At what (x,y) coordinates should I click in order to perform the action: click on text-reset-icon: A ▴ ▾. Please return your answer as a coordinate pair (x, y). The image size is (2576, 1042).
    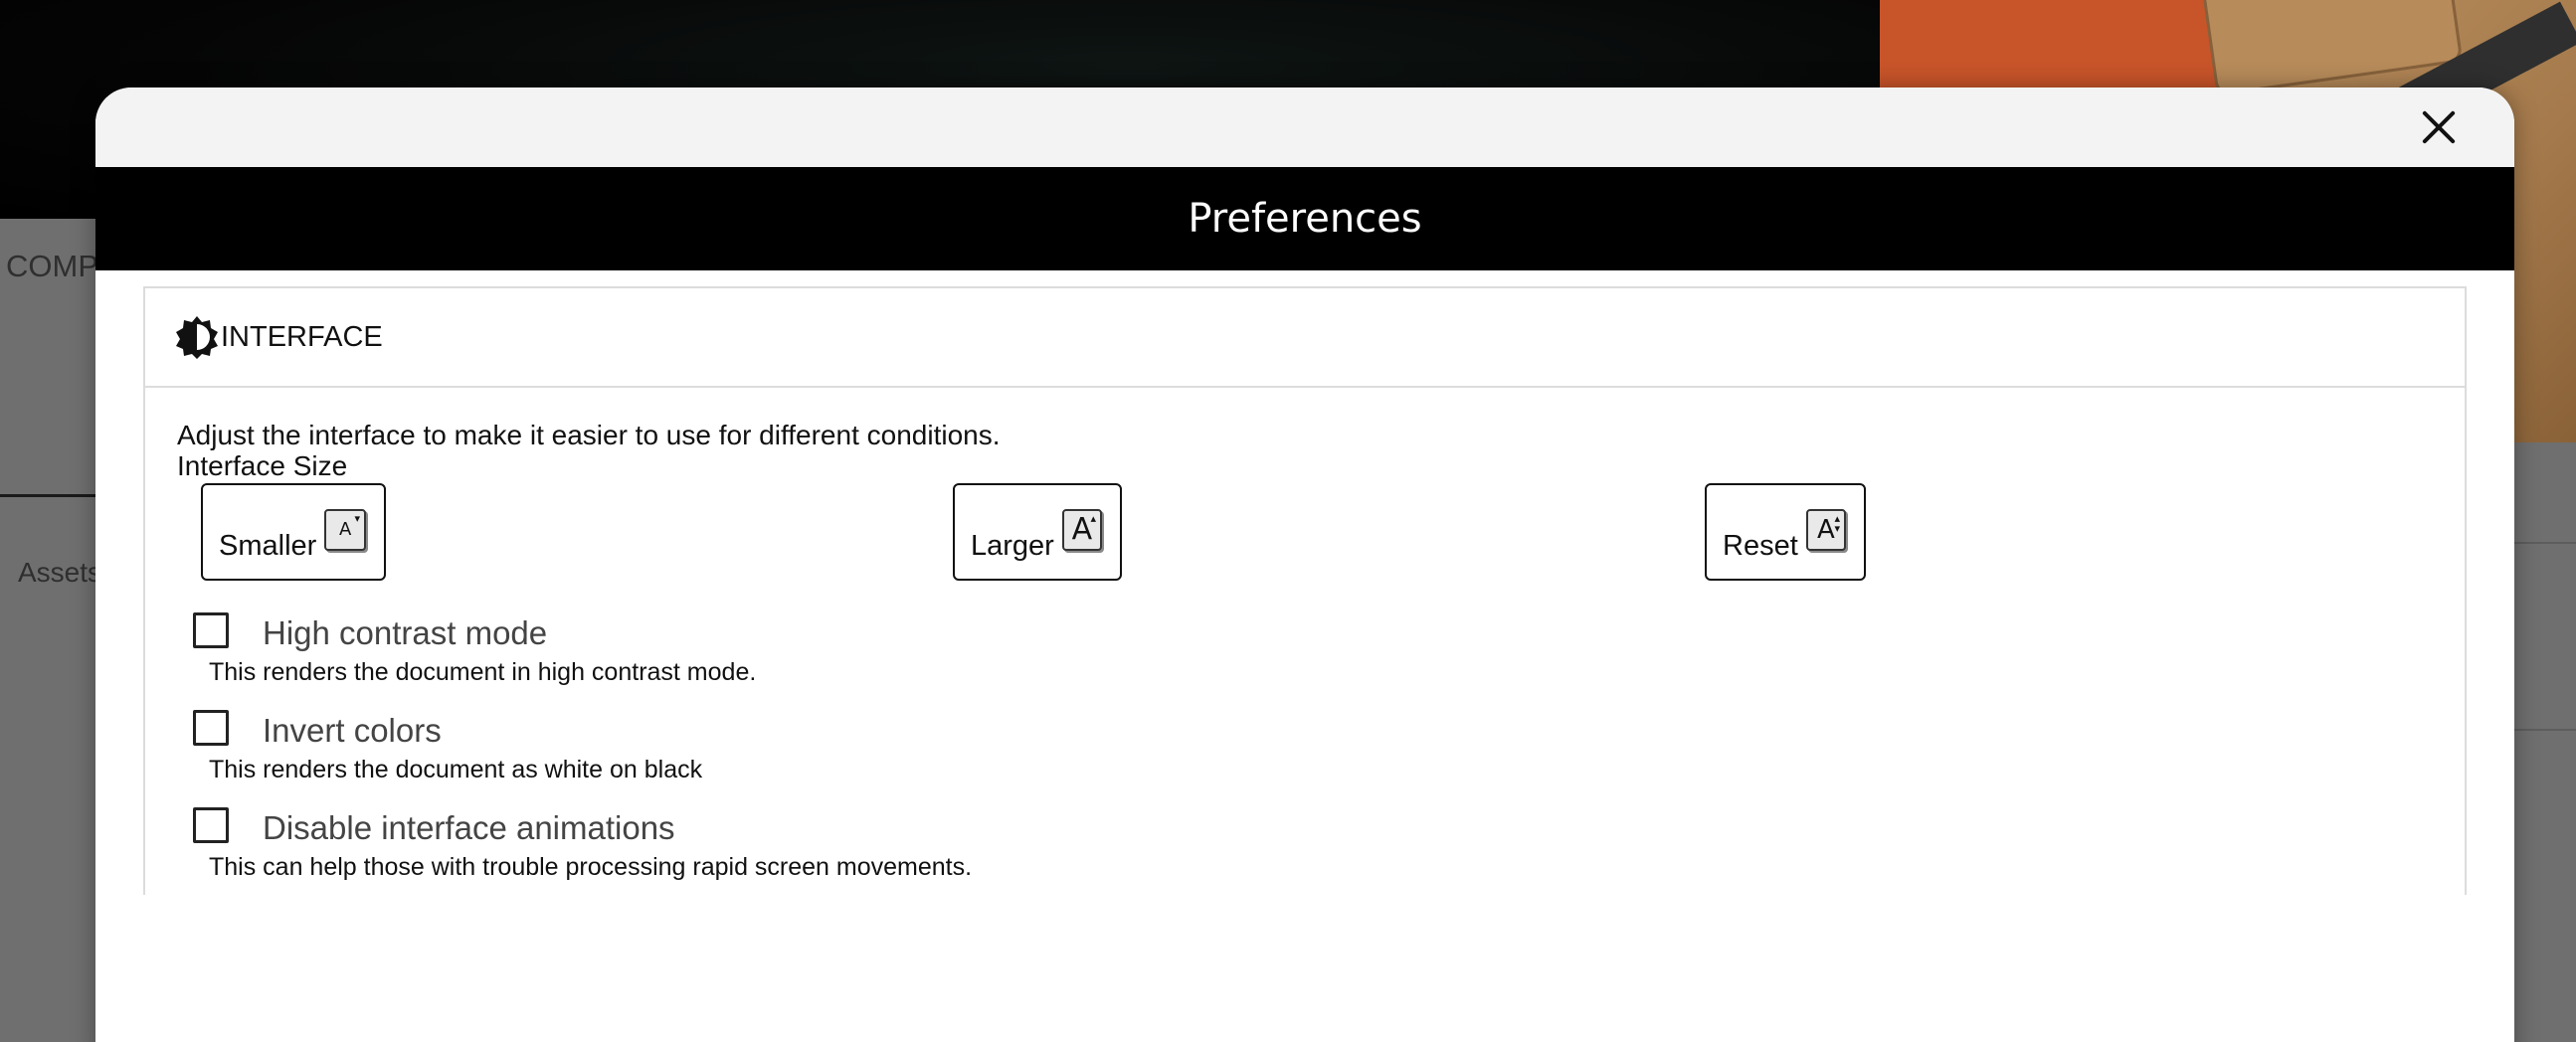
    Looking at the image, I should click on (1825, 530).